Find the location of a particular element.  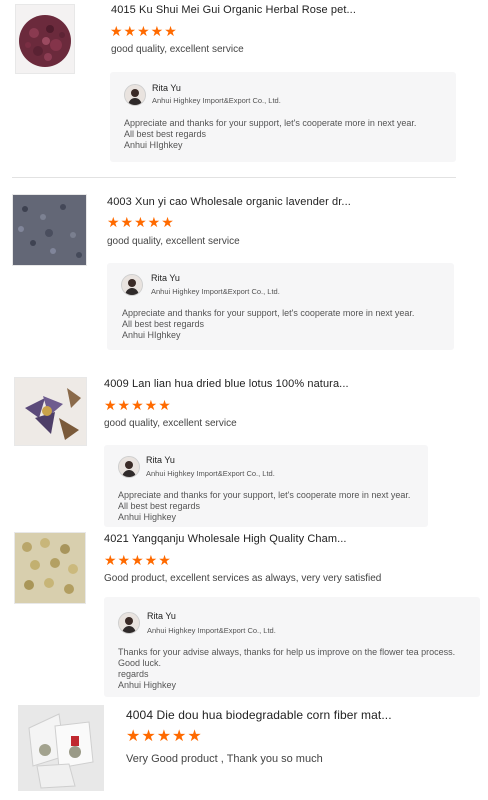

review-comment: Very Good product , Thank you so much is located at coordinates (224, 759).